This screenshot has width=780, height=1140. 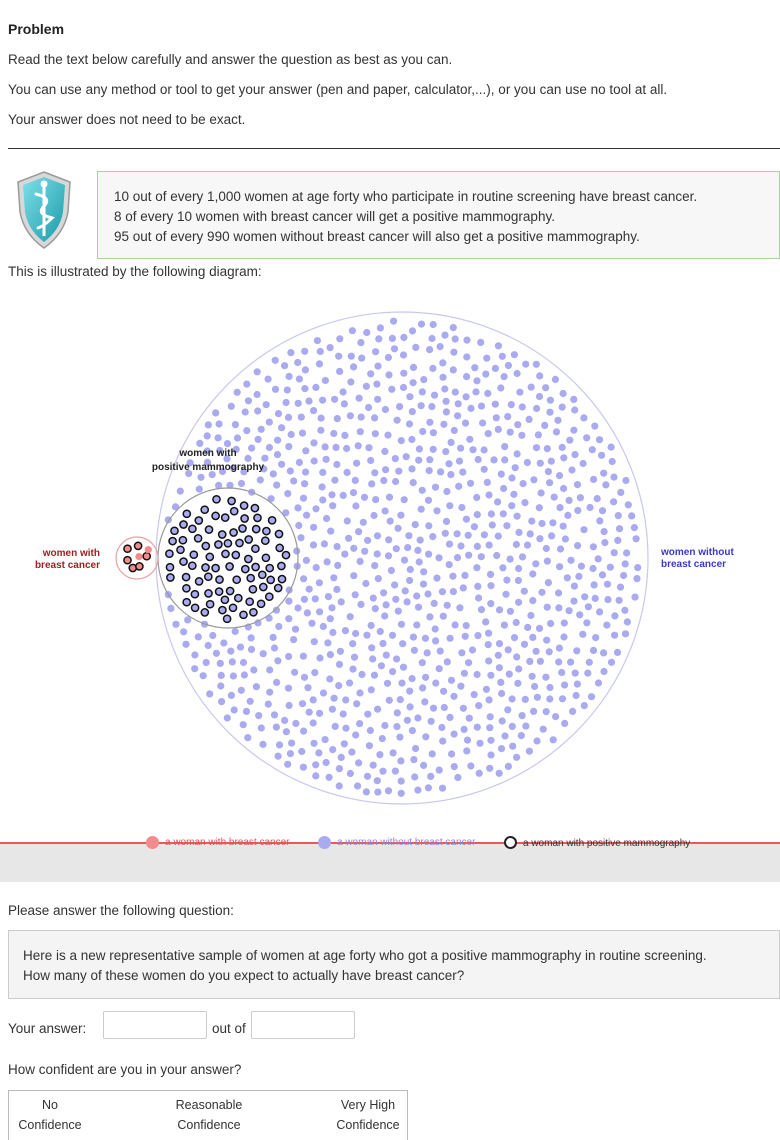 I want to click on label-cancer-line2: breast cancer, so click(x=67, y=565).